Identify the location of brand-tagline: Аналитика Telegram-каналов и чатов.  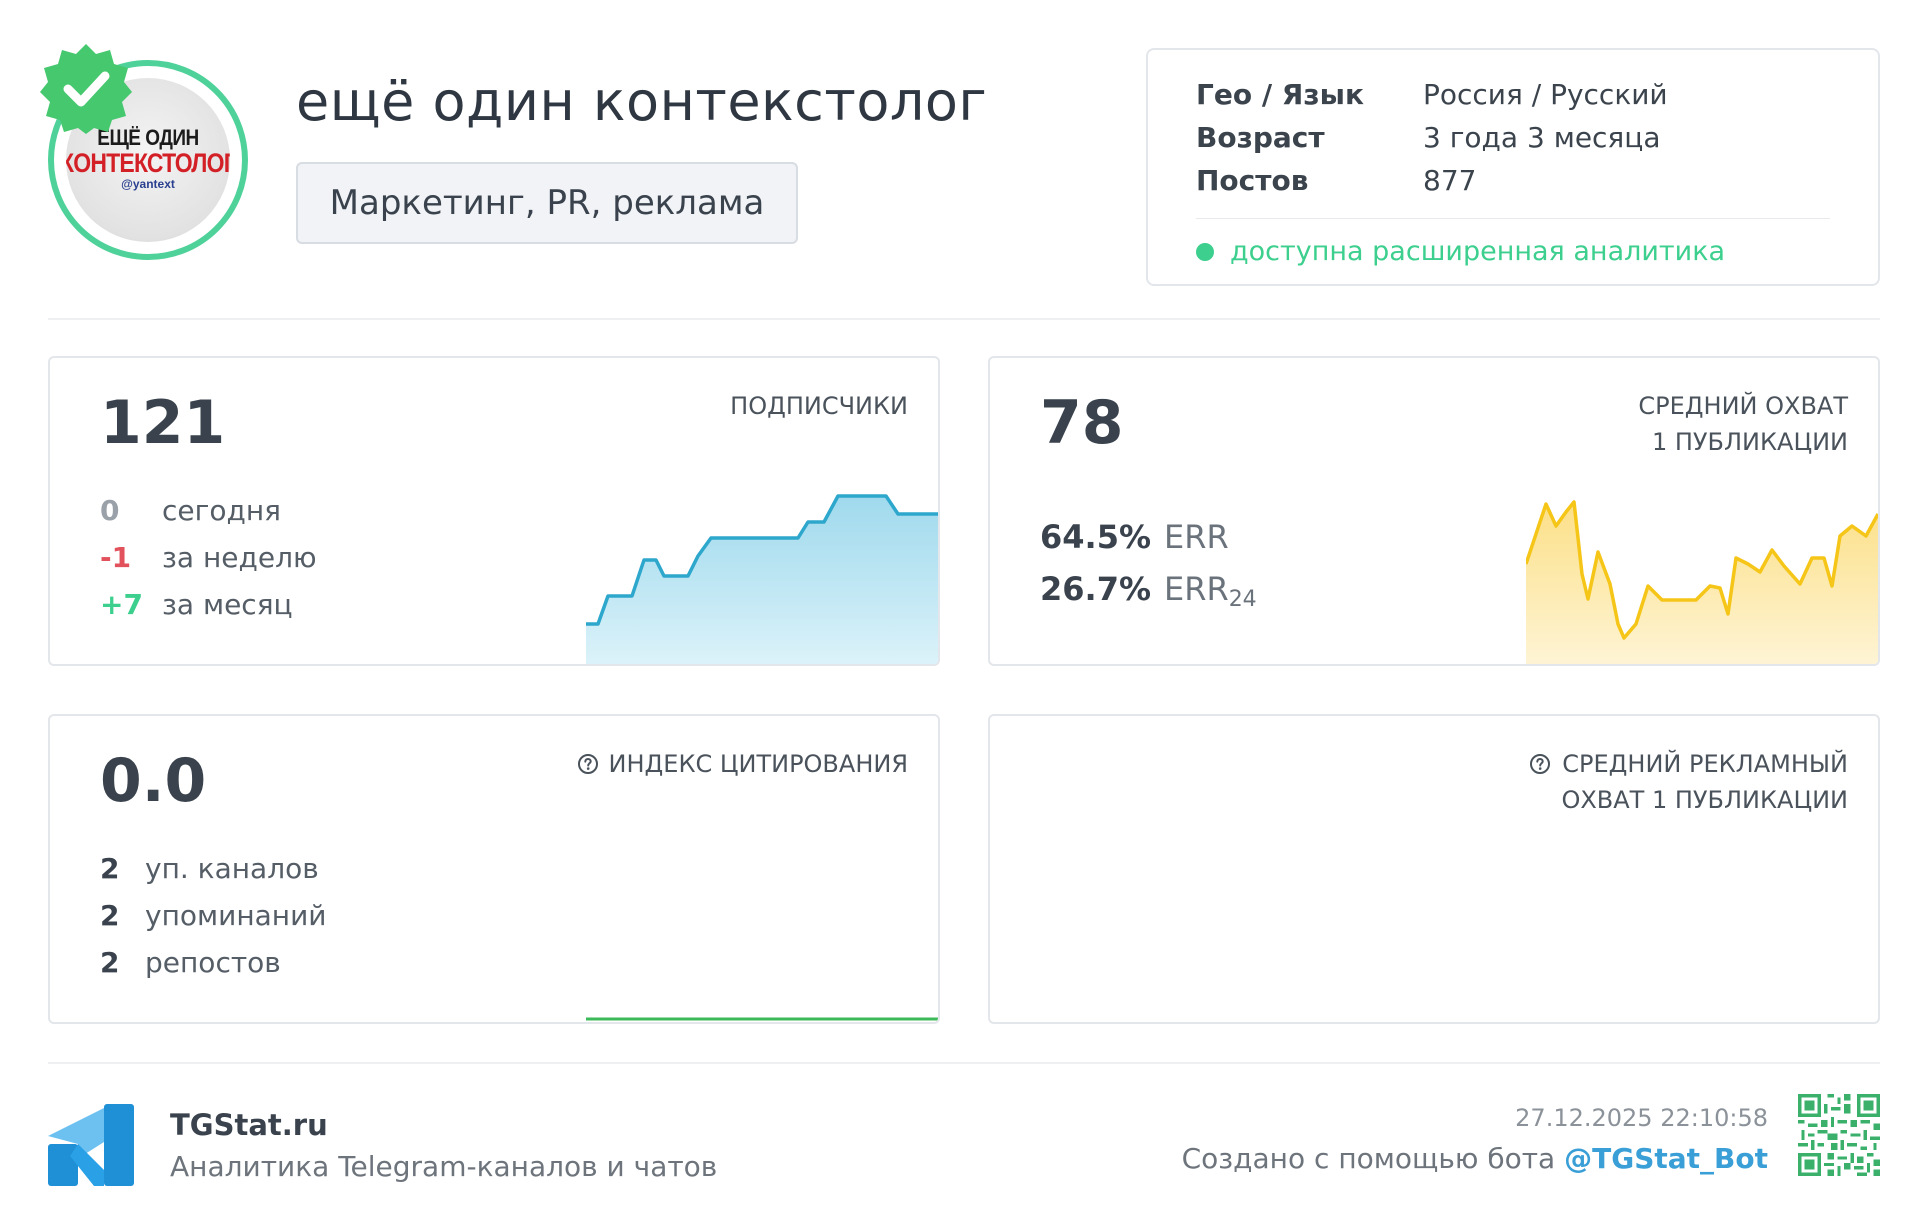
(444, 1166).